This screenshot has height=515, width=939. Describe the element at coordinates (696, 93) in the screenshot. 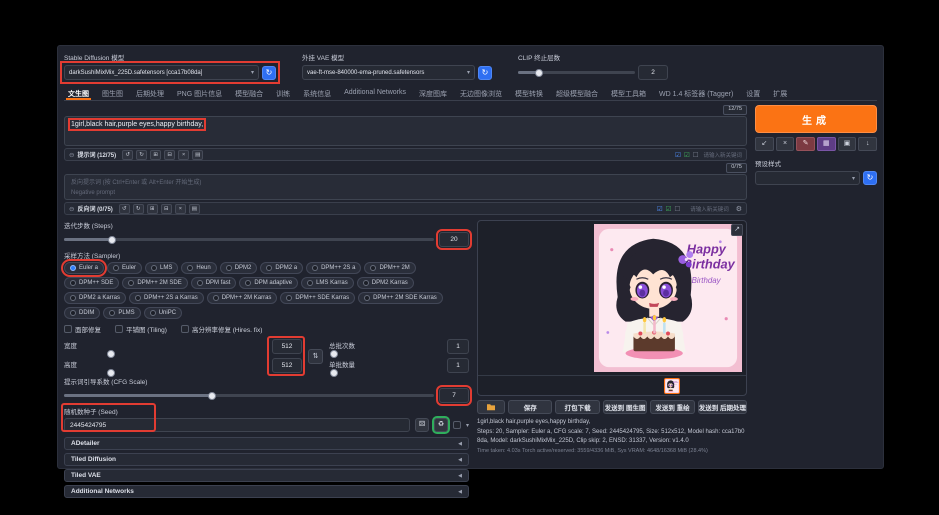

I see `tab: WD 1.4 标签器 (Tagger)` at that location.